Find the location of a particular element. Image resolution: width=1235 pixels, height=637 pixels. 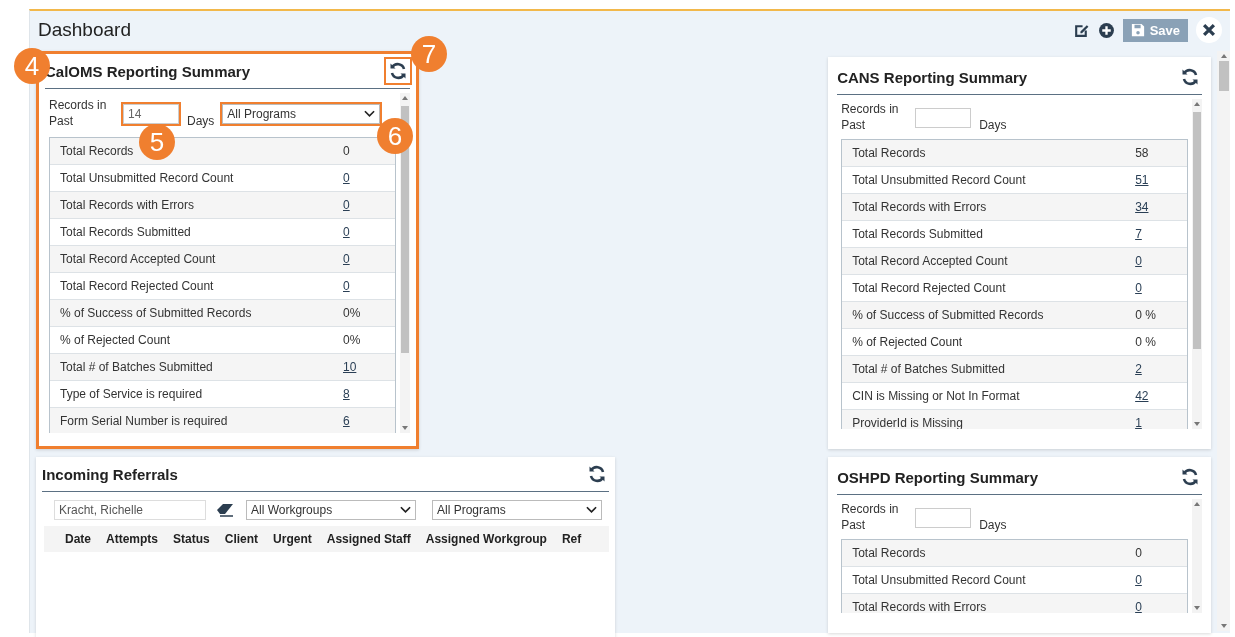

days-input: 14 is located at coordinates (151, 114).